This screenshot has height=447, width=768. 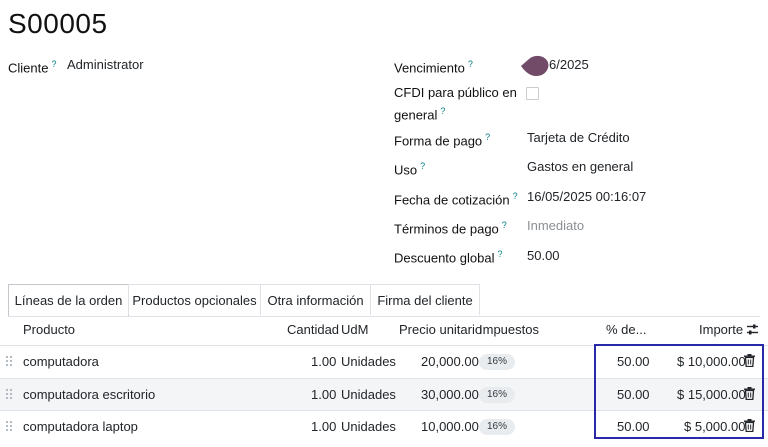 I want to click on tab-productos-opcionales: Productos opcionales, so click(x=194, y=299).